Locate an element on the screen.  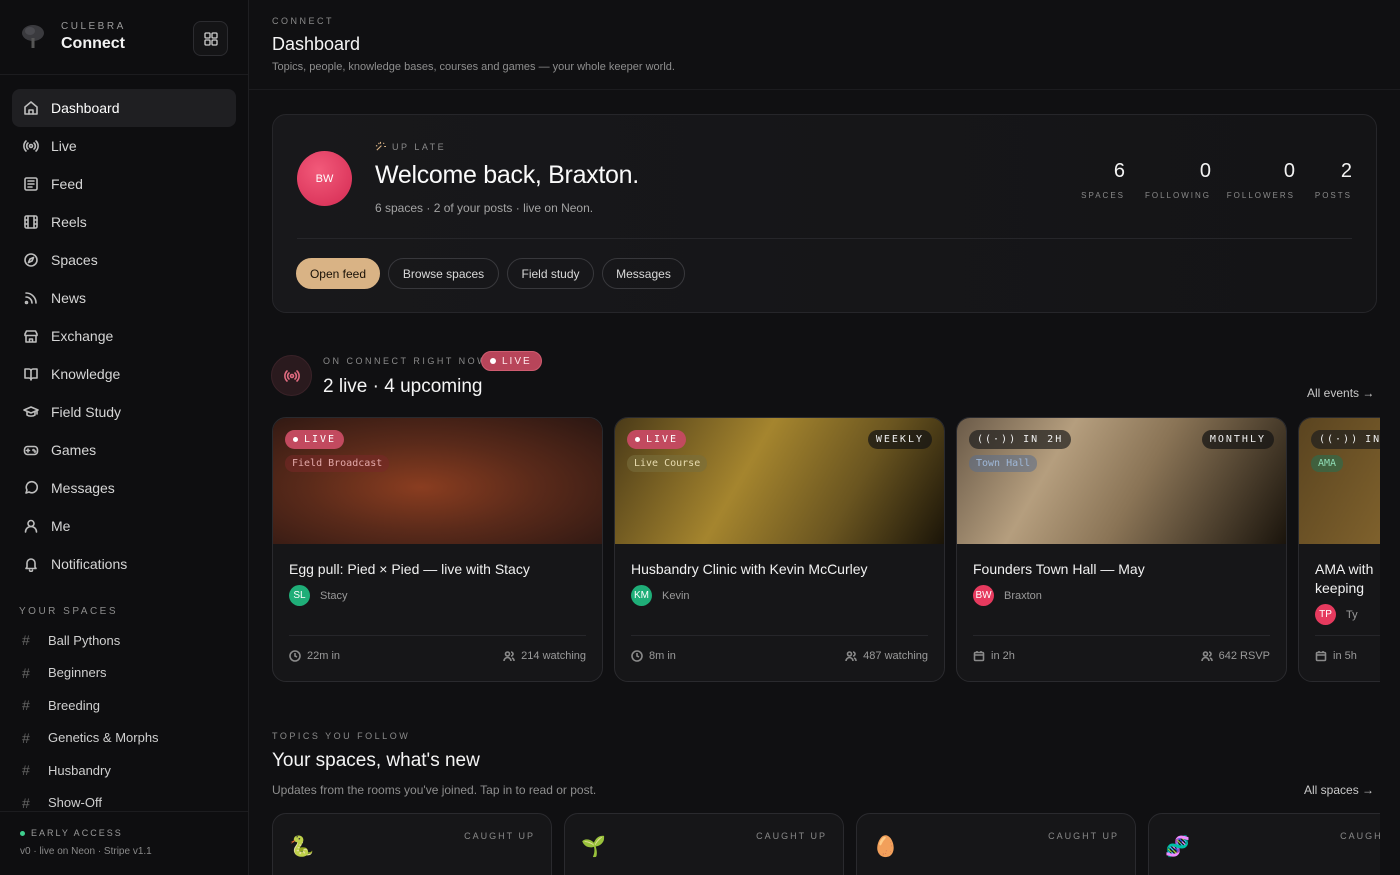
grid-icon is located at coordinates (210, 38).